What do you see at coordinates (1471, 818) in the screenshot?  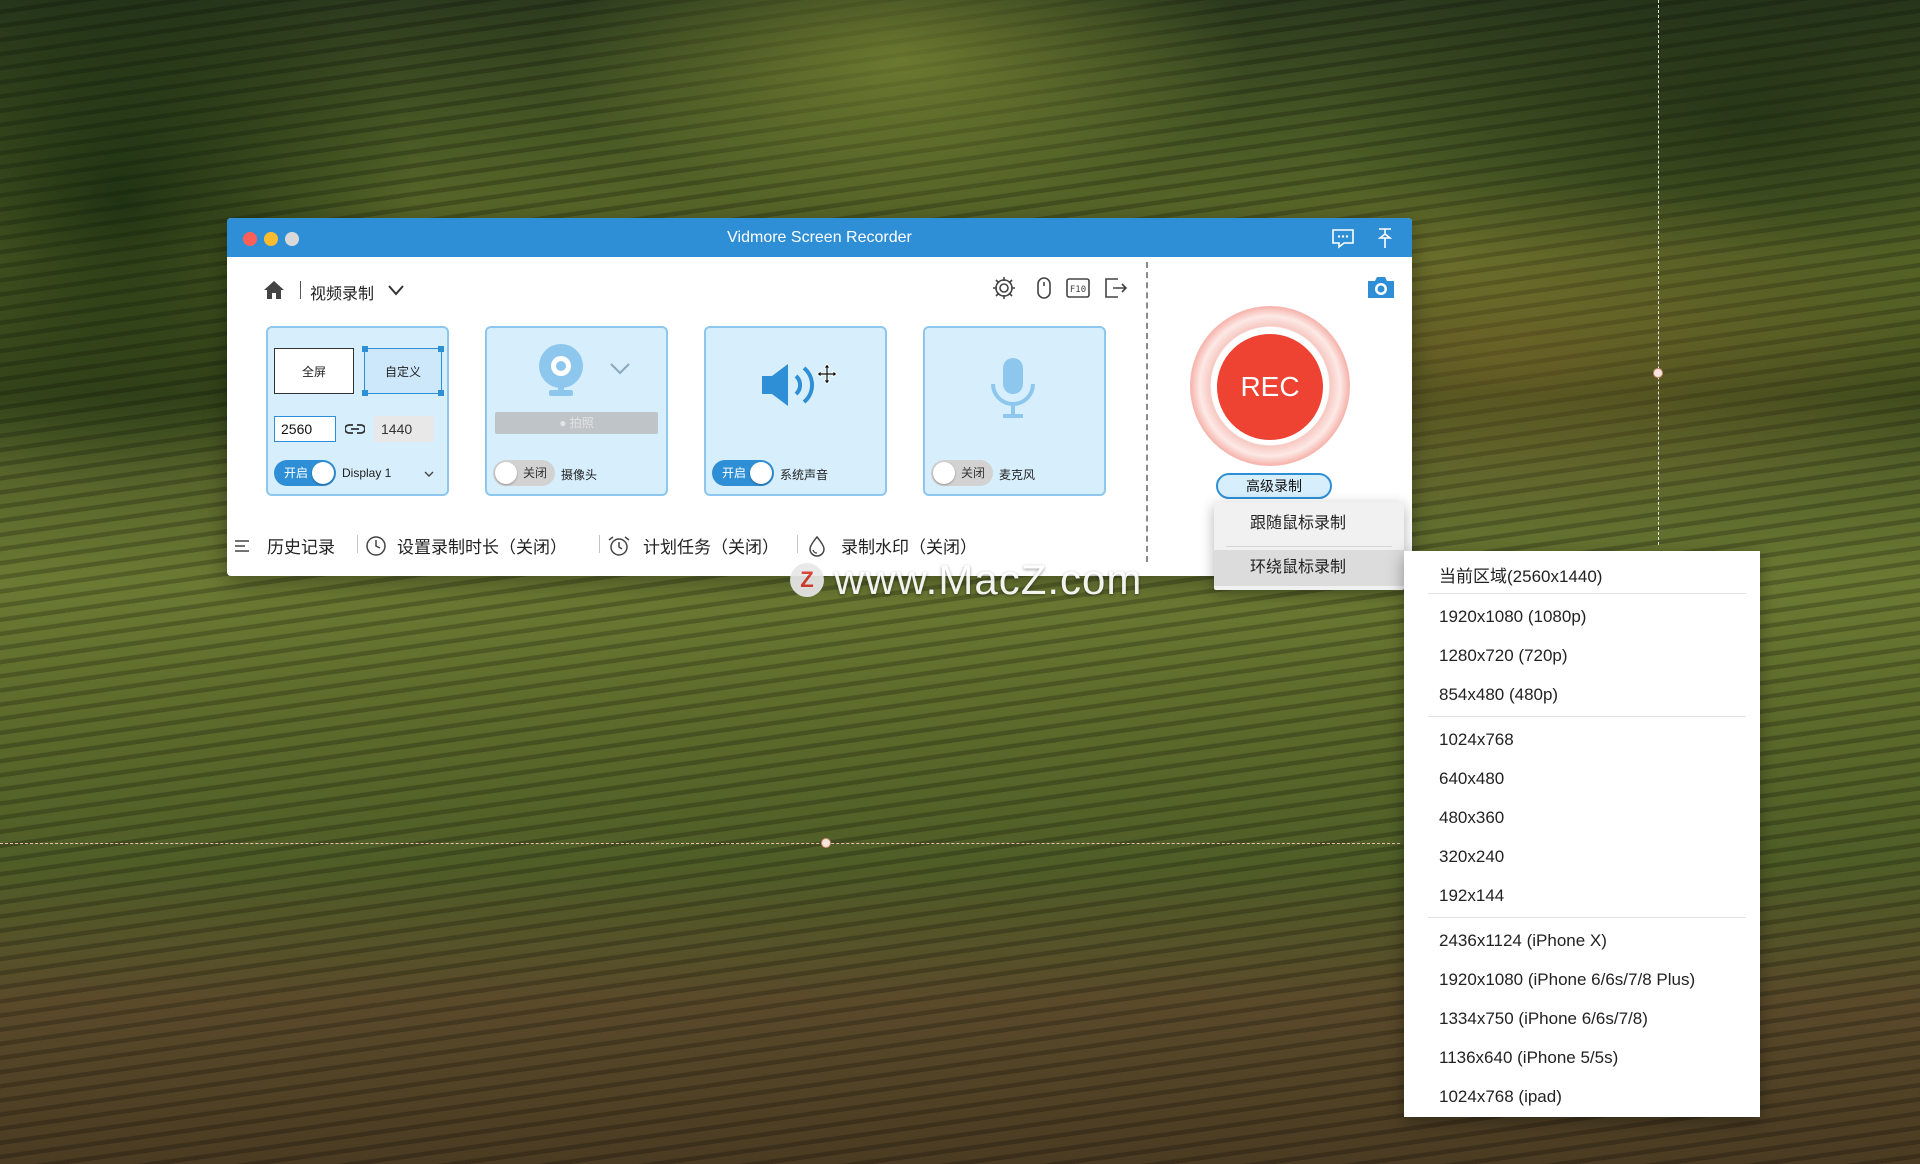 I see `resolution-option: 480x360` at bounding box center [1471, 818].